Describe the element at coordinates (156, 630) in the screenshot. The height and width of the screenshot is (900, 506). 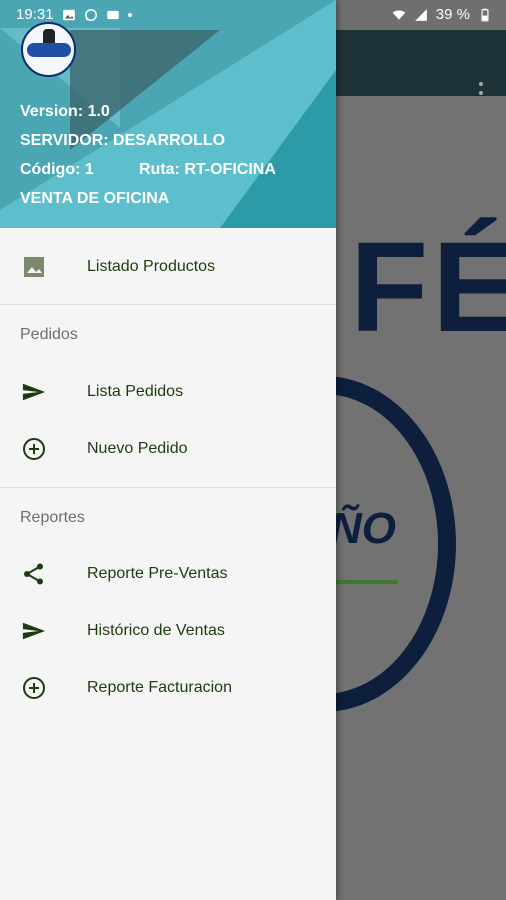
I see `menu-item-label: Histórico de Ventas` at that location.